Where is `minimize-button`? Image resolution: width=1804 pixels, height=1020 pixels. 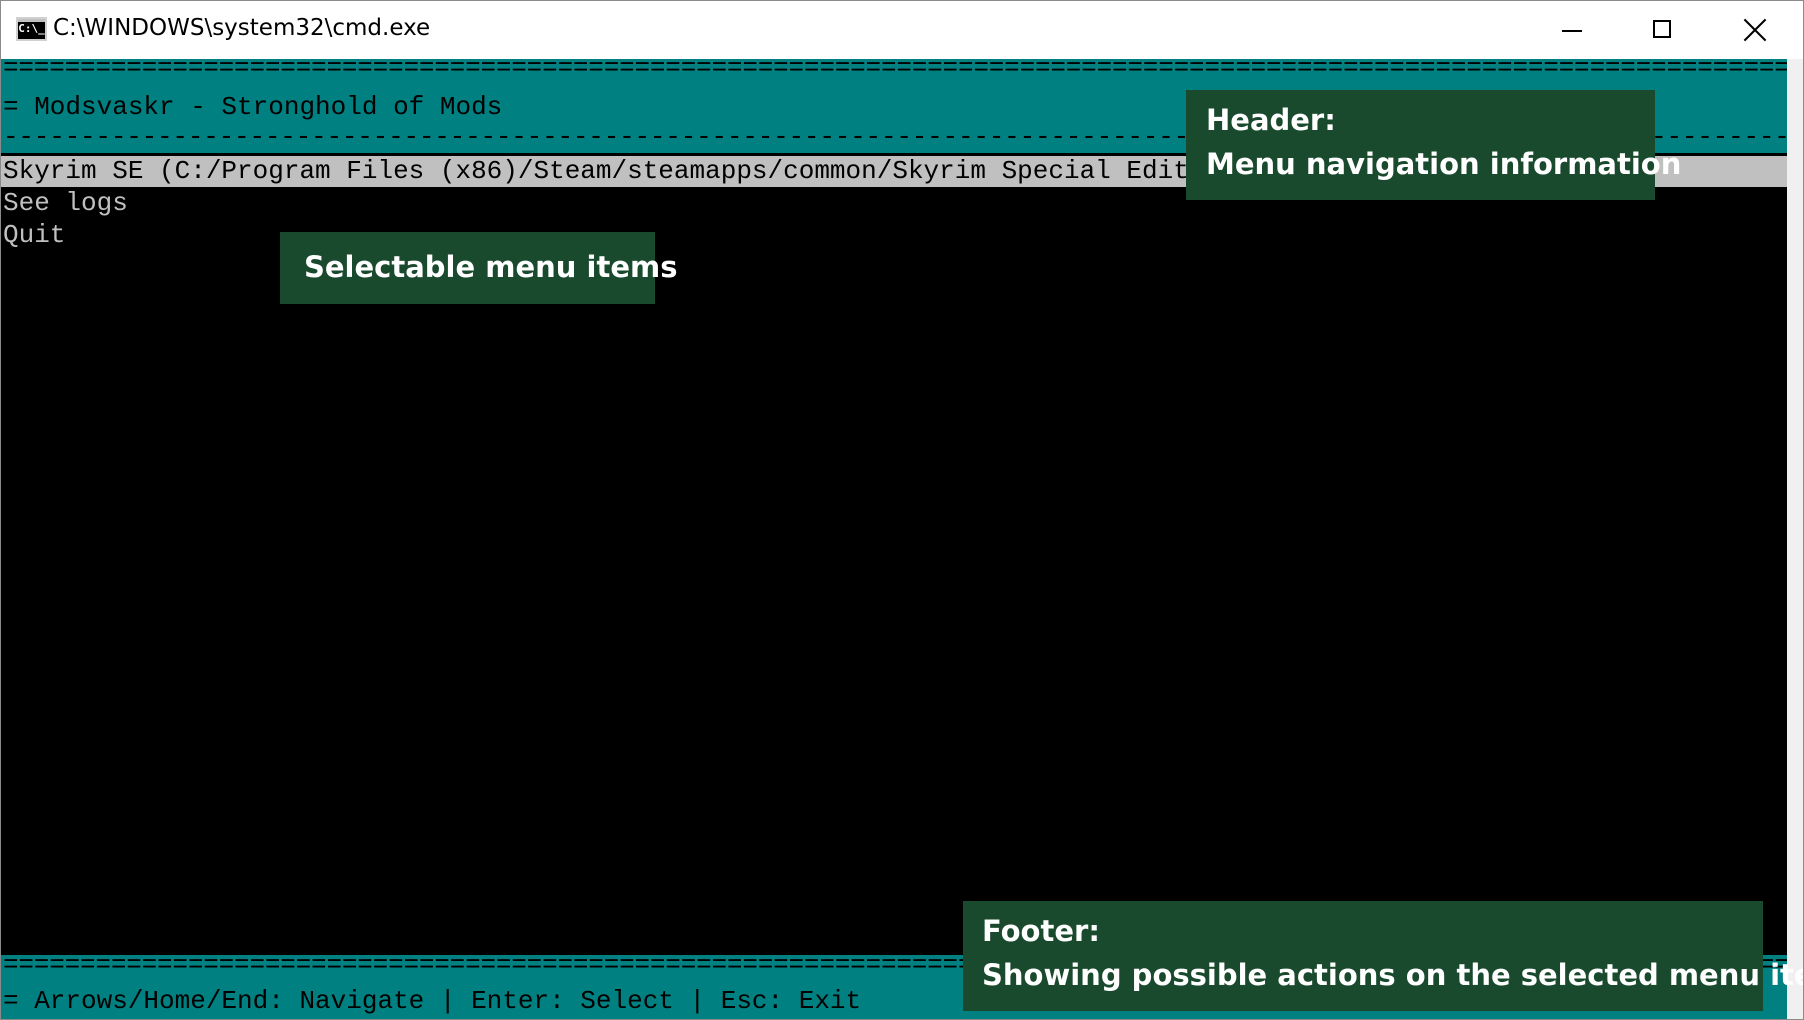
minimize-button is located at coordinates (1572, 30).